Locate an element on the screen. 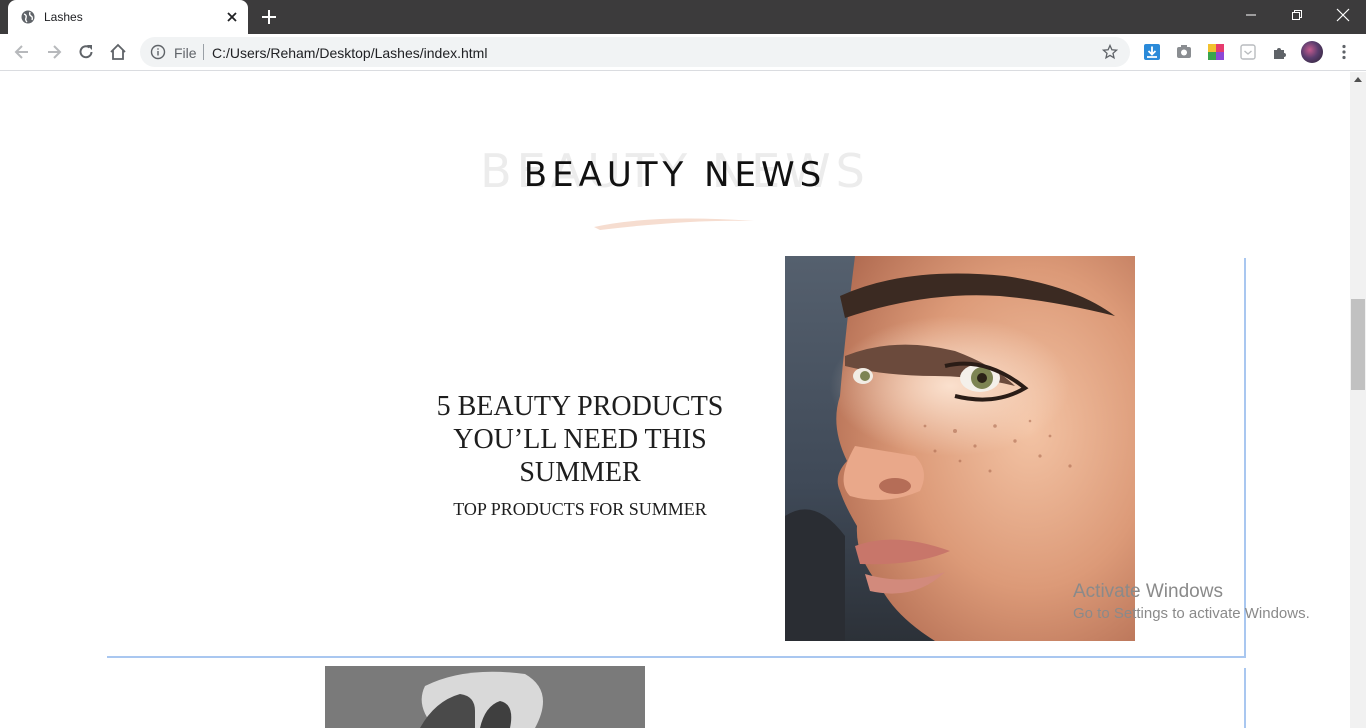  color-palette-extension-icon is located at coordinates (1216, 52).